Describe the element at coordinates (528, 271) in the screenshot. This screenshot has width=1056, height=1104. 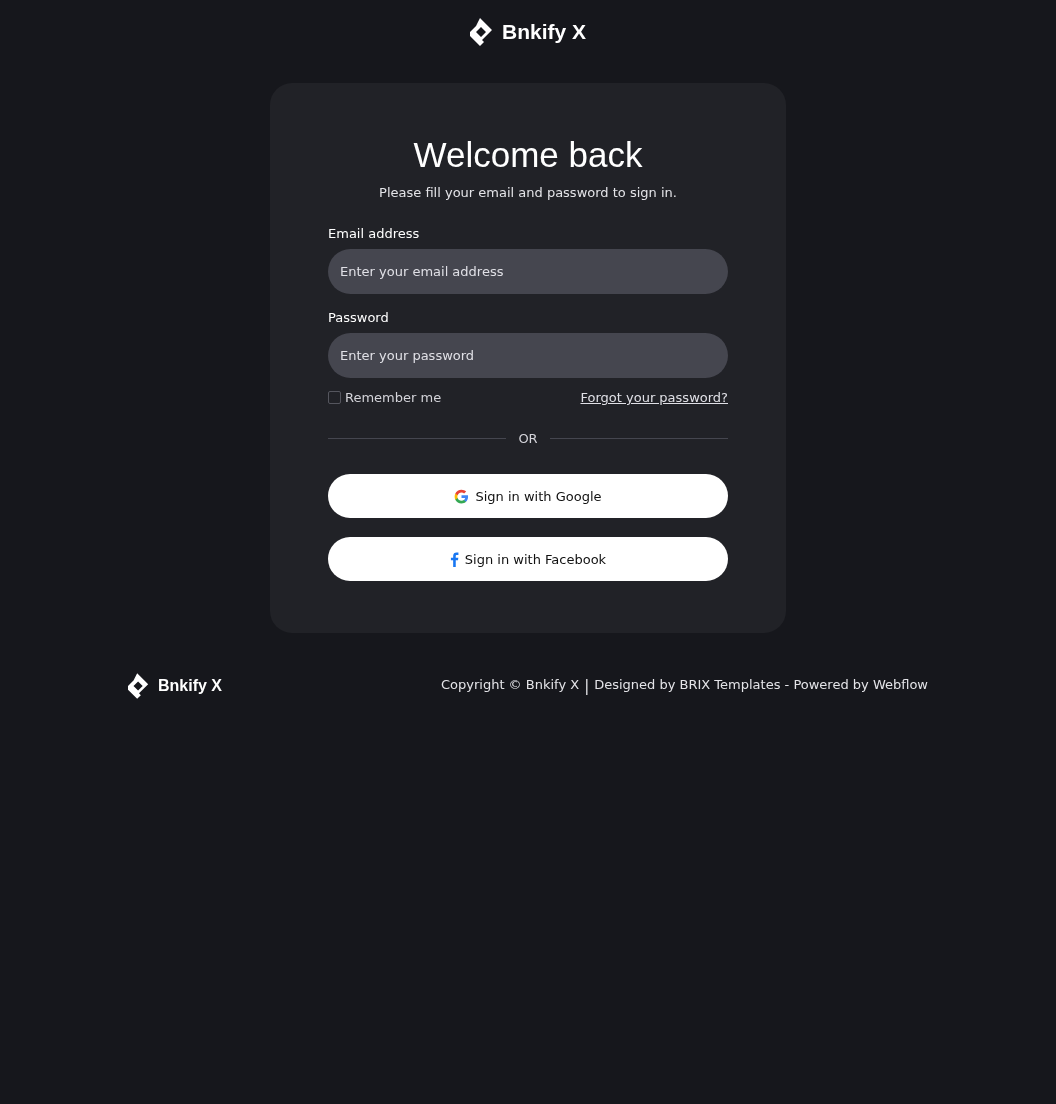
I see `input-field: Enter your email address` at that location.